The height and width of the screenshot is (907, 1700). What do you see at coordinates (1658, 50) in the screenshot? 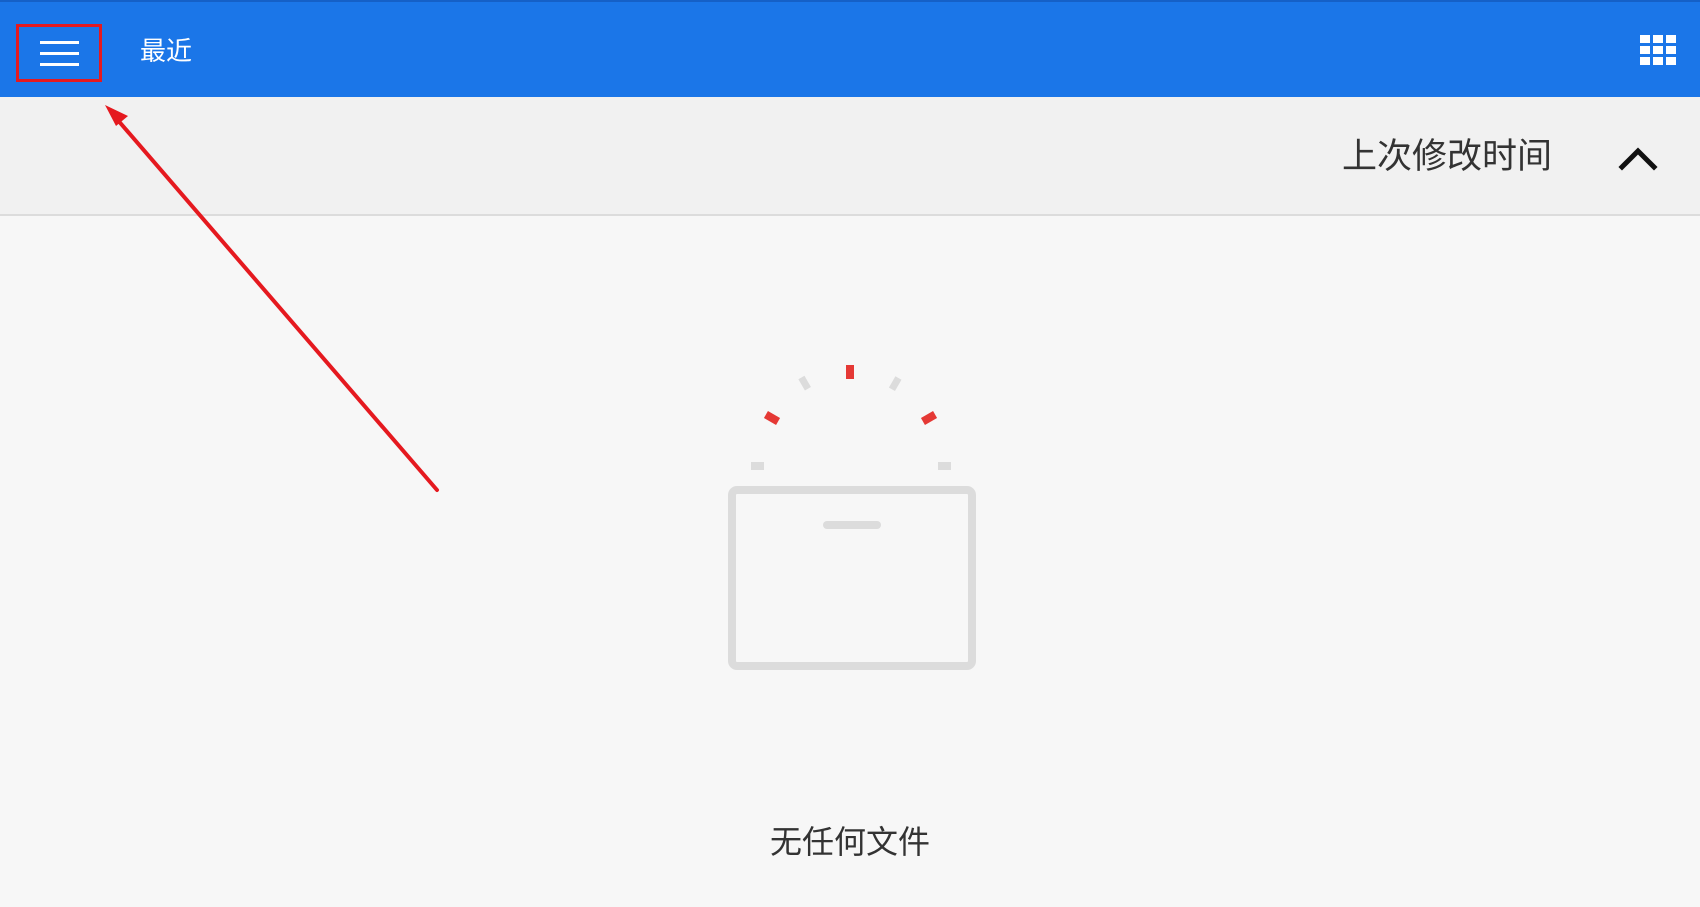
I see `grid-view-icon` at bounding box center [1658, 50].